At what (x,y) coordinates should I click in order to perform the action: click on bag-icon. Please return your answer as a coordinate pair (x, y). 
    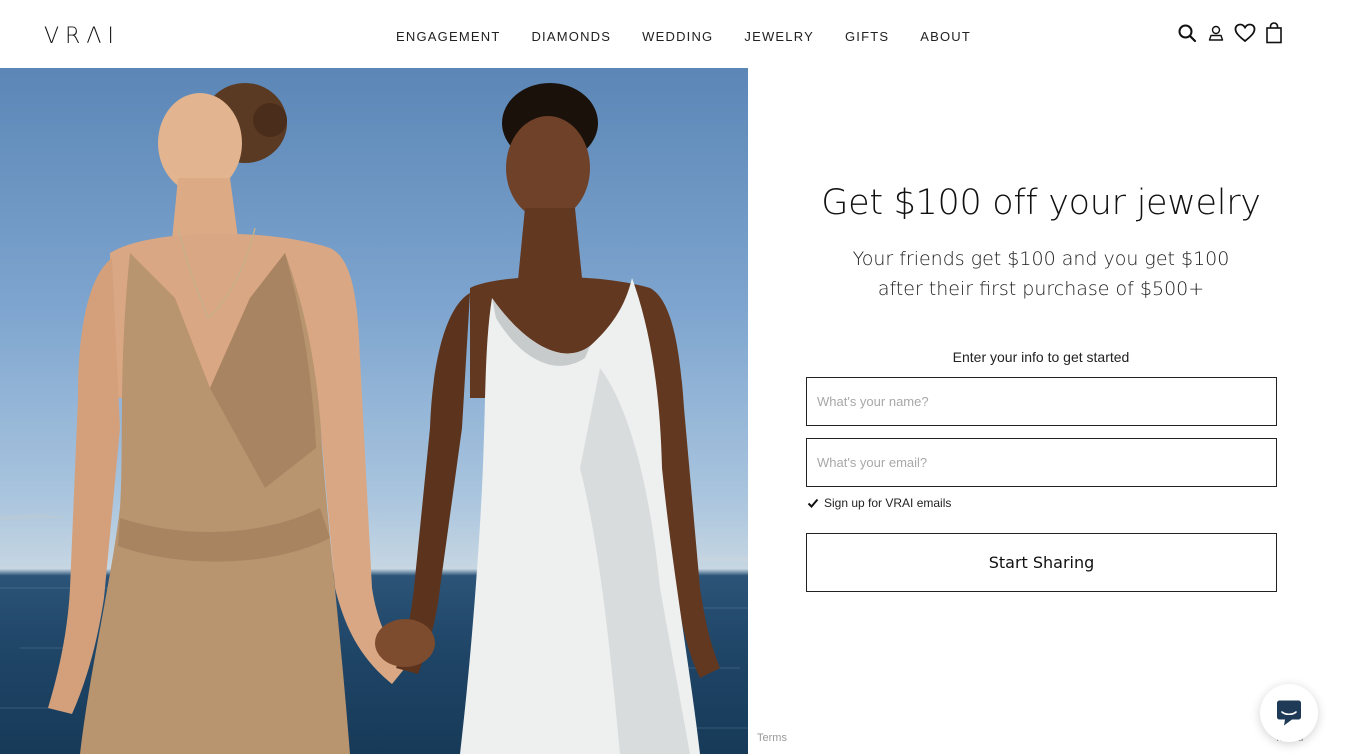
    Looking at the image, I should click on (1274, 33).